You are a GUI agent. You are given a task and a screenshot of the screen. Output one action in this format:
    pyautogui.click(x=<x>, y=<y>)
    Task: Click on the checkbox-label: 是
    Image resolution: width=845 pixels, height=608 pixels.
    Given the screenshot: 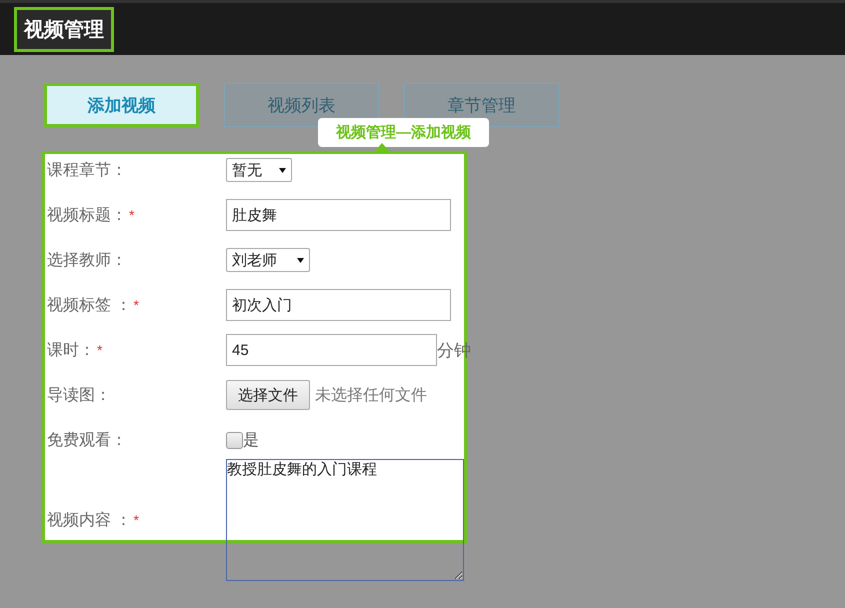 What is the action you would take?
    pyautogui.click(x=251, y=440)
    